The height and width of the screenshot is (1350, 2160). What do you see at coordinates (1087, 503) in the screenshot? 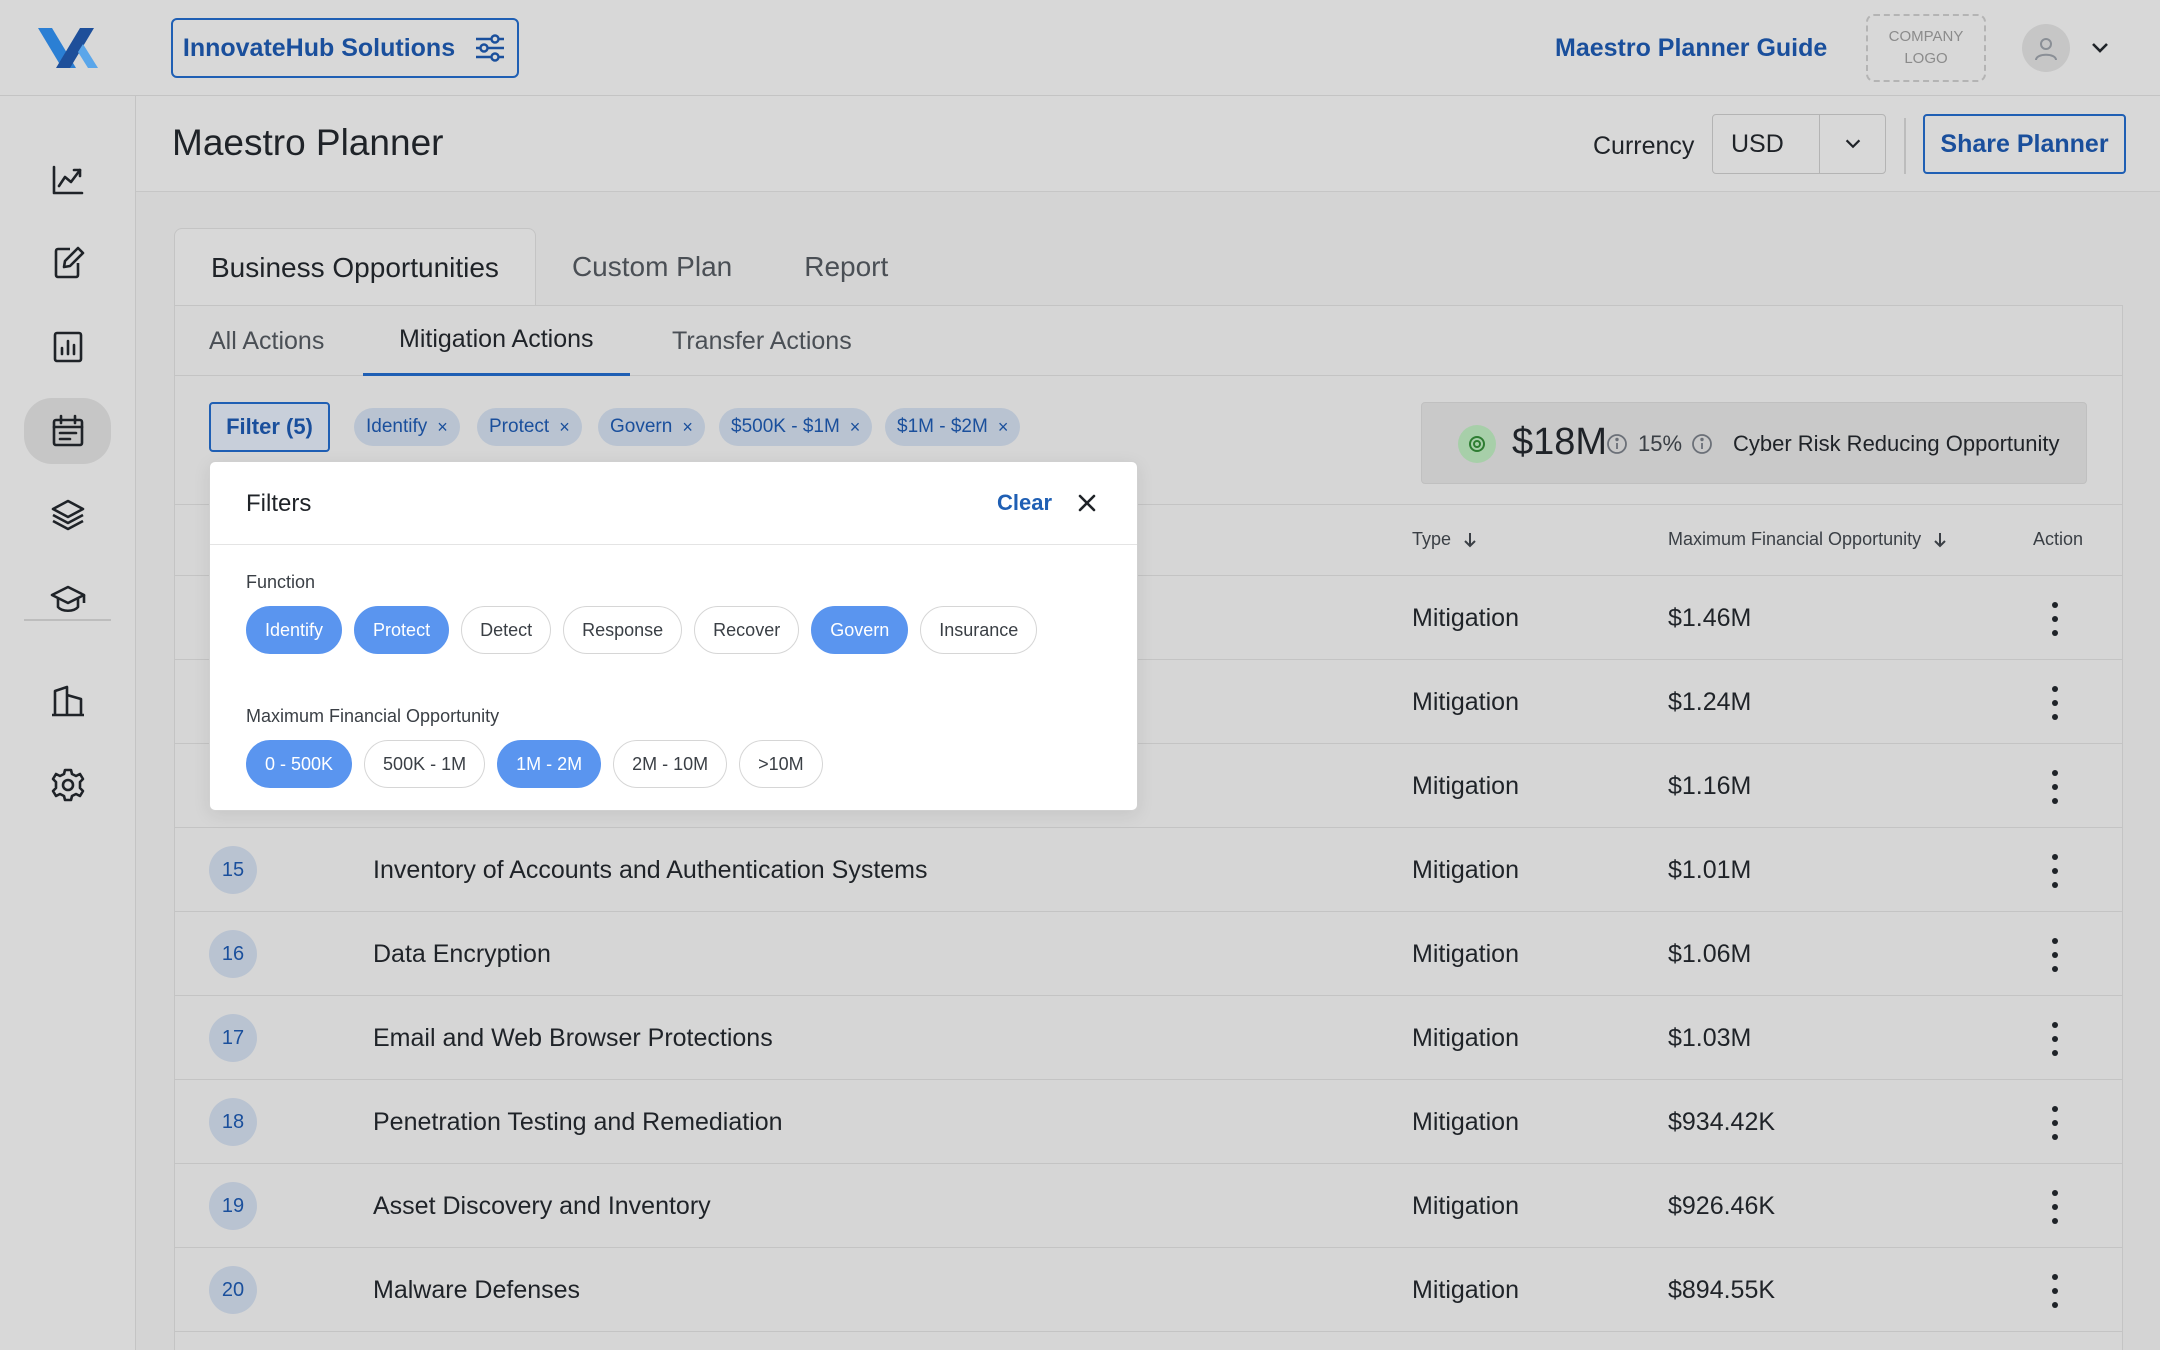
I see `close-icon` at bounding box center [1087, 503].